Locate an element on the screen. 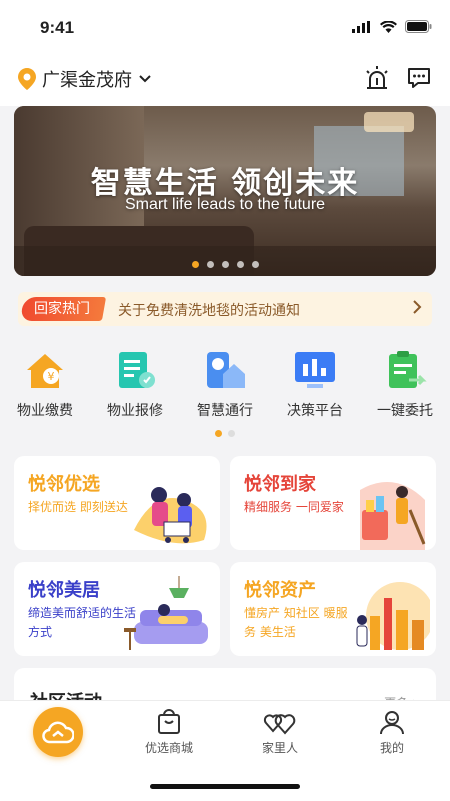 Image resolution: width=450 pixels, height=801 pixels. card-youlin-youxuan: 悦邻优选 择优而选 即刻送达 is located at coordinates (117, 503).